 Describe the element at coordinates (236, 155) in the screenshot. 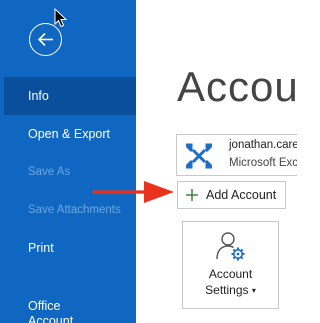

I see `account-card: jonathan.care Microsoft Exc` at that location.